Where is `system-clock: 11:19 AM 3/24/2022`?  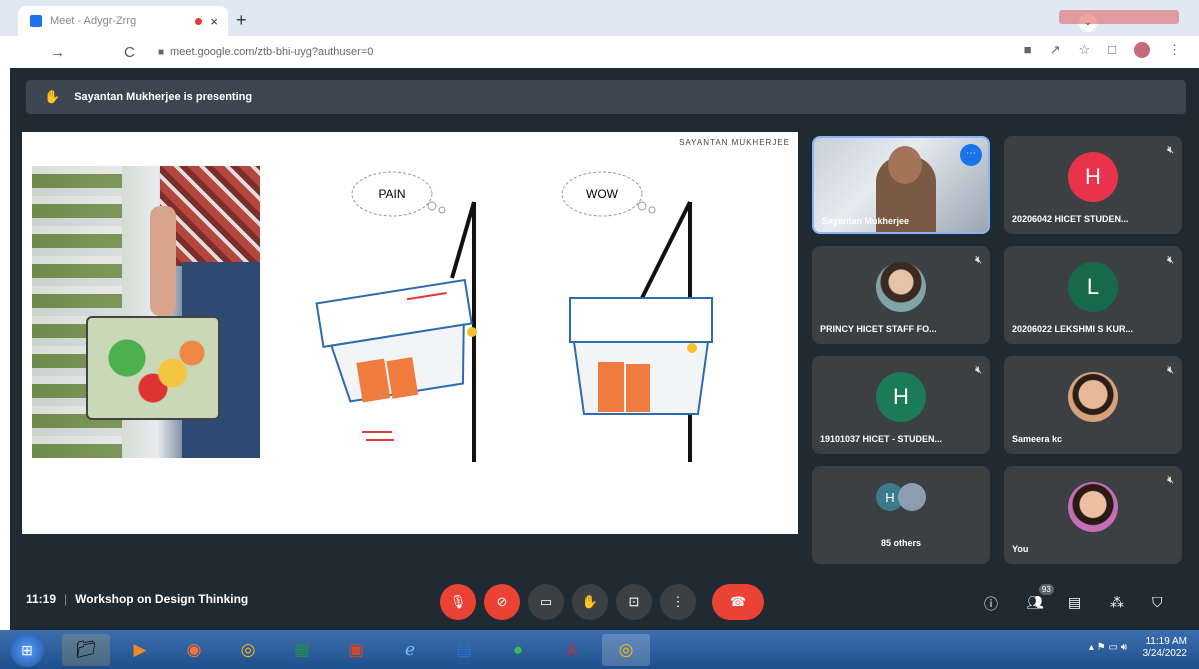 system-clock: 11:19 AM 3/24/2022 is located at coordinates (1165, 648).